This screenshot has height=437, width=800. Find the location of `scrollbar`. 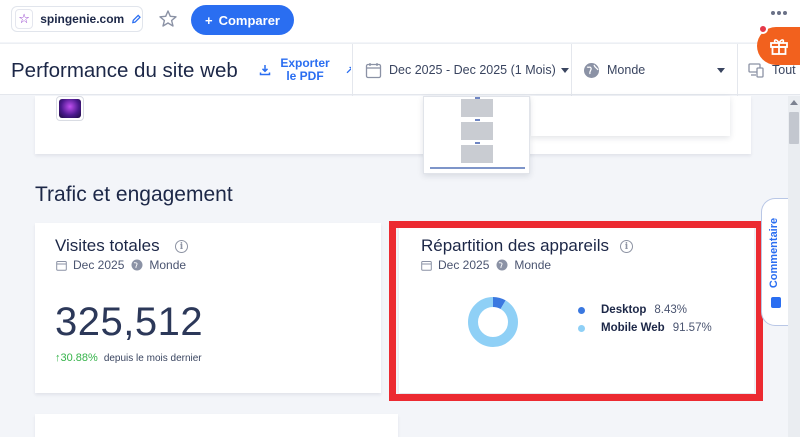

scrollbar is located at coordinates (794, 266).